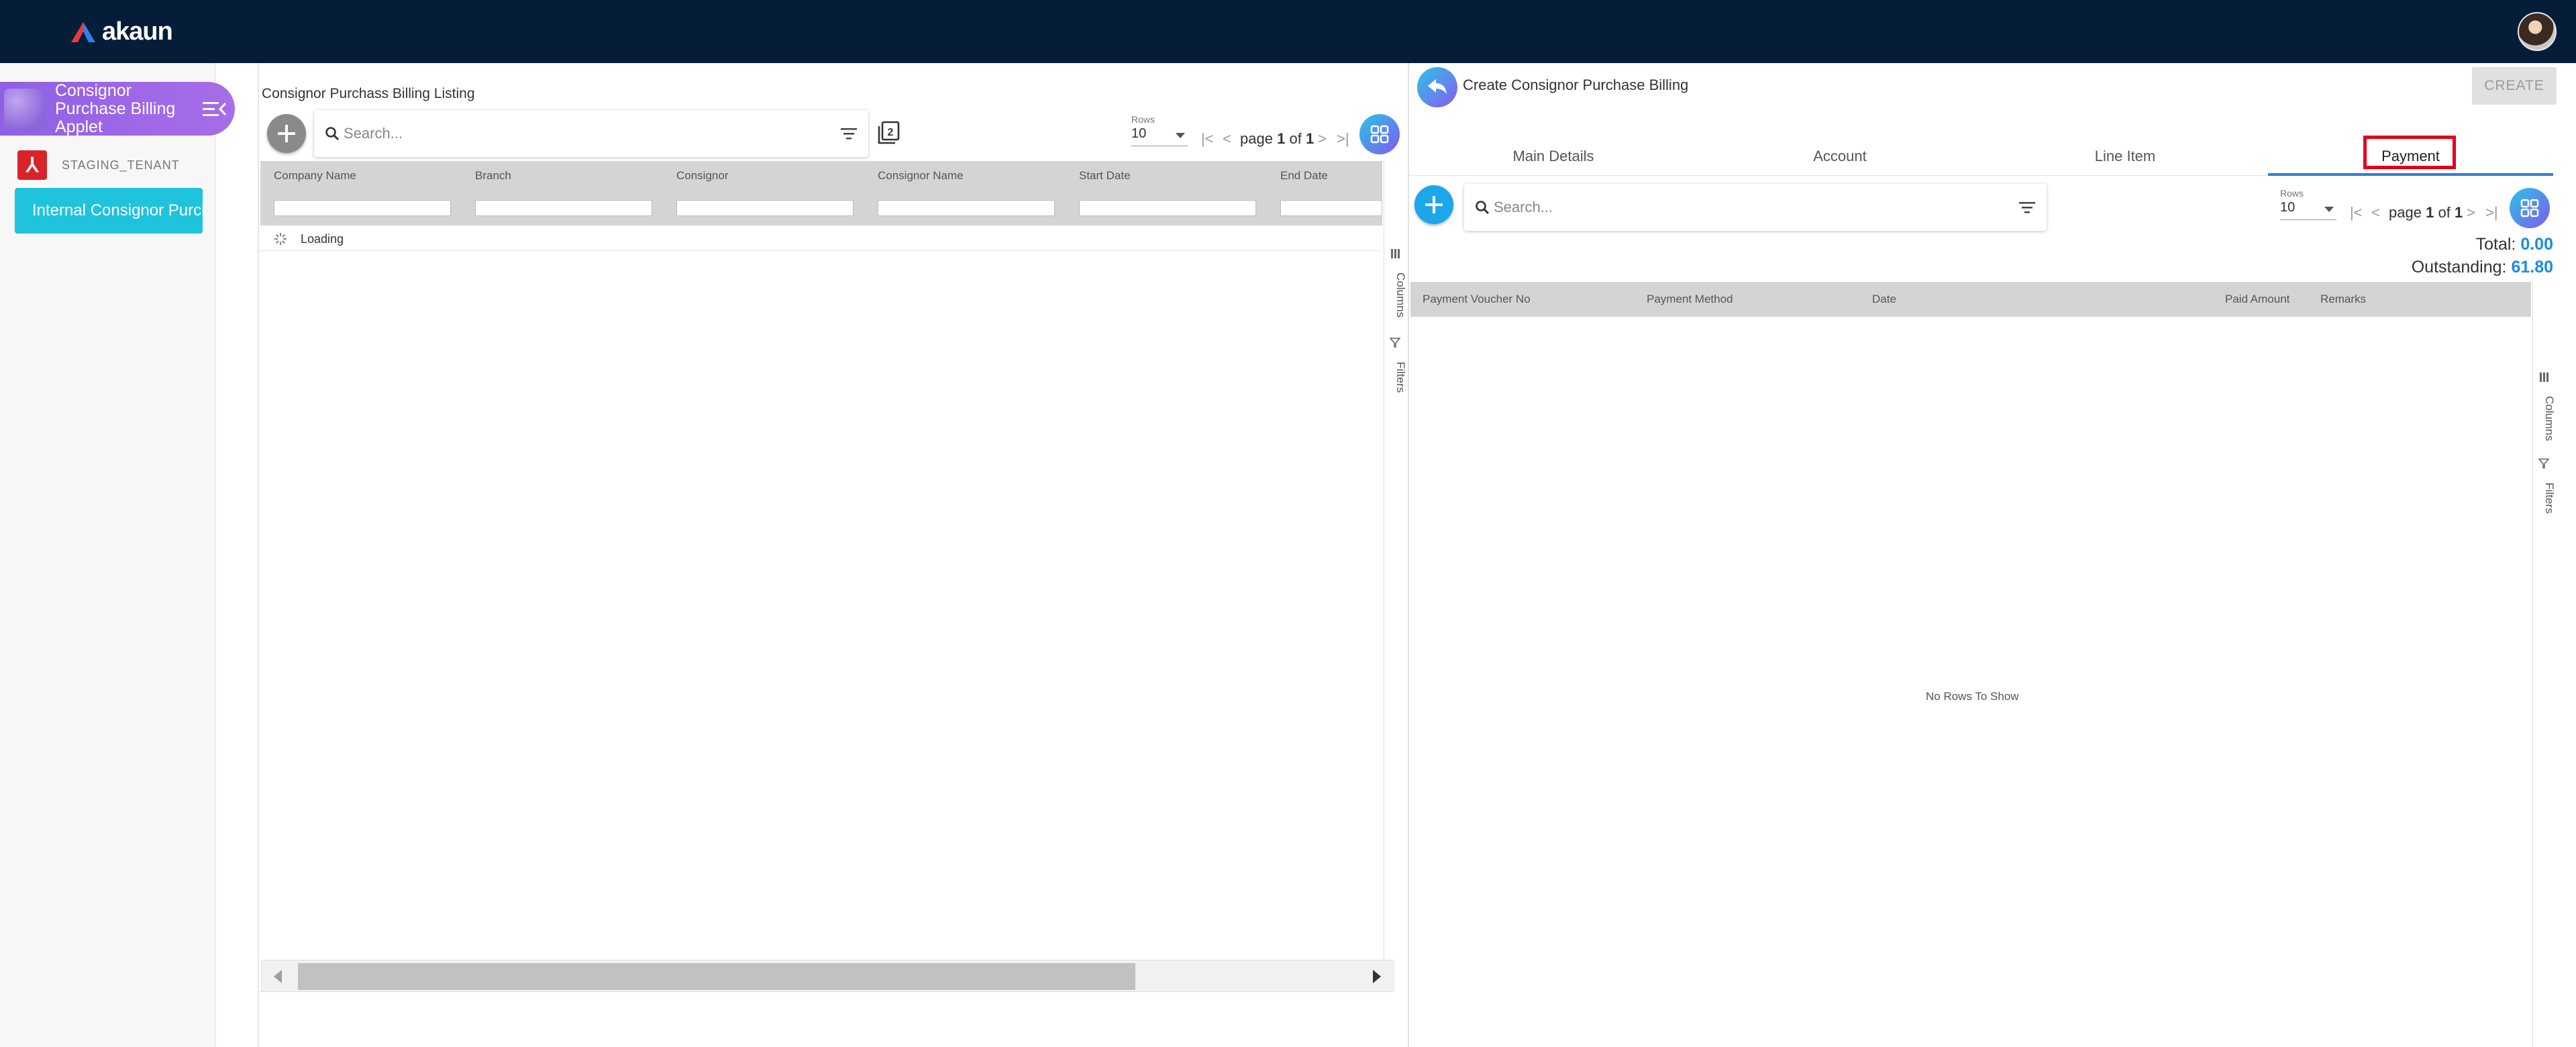 This screenshot has height=1047, width=2576. Describe the element at coordinates (109, 211) in the screenshot. I see `sidebar-item-internal-consignor-purchase-billing: Internal Consignor Purchase Billing` at that location.